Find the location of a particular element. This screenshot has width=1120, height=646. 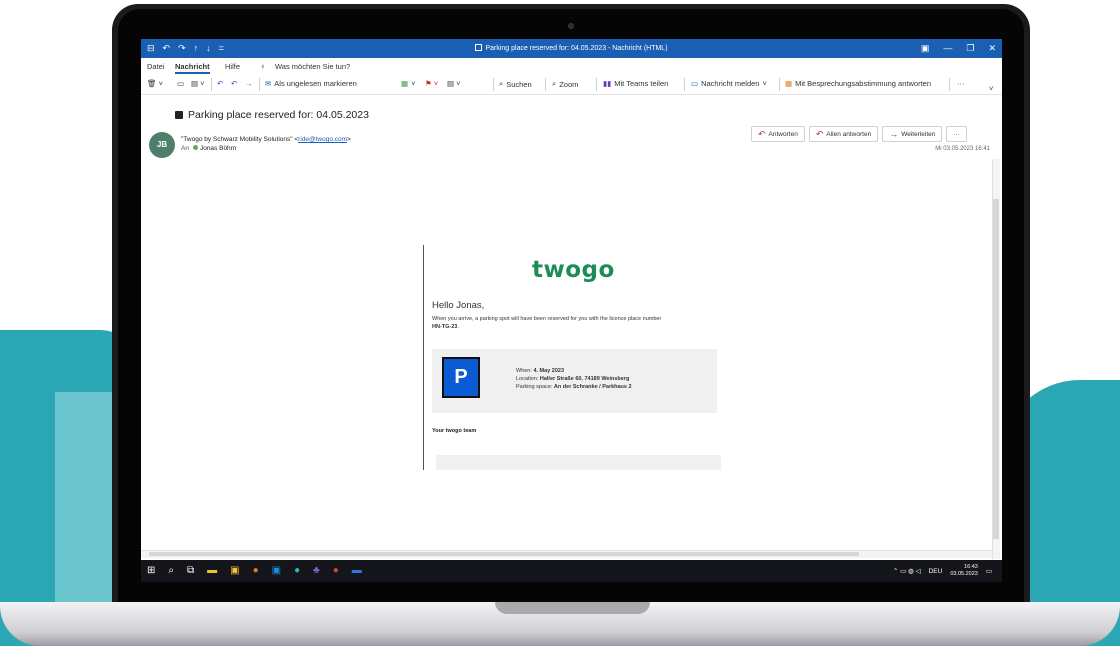

report-icon: ▭ is located at coordinates (695, 83).